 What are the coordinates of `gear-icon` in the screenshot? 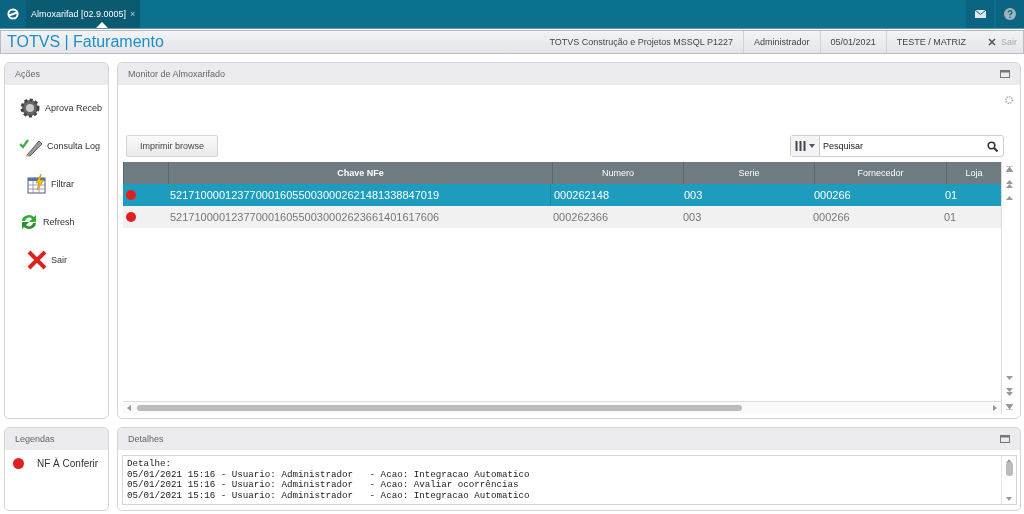 It's located at (30, 108).